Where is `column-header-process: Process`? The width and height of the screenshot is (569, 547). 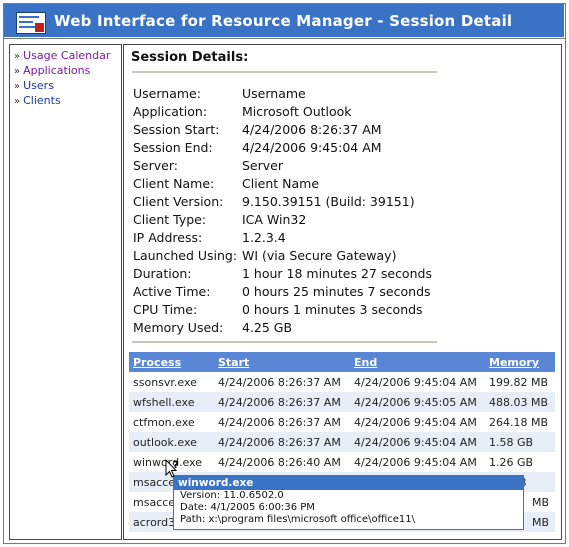 column-header-process: Process is located at coordinates (157, 362).